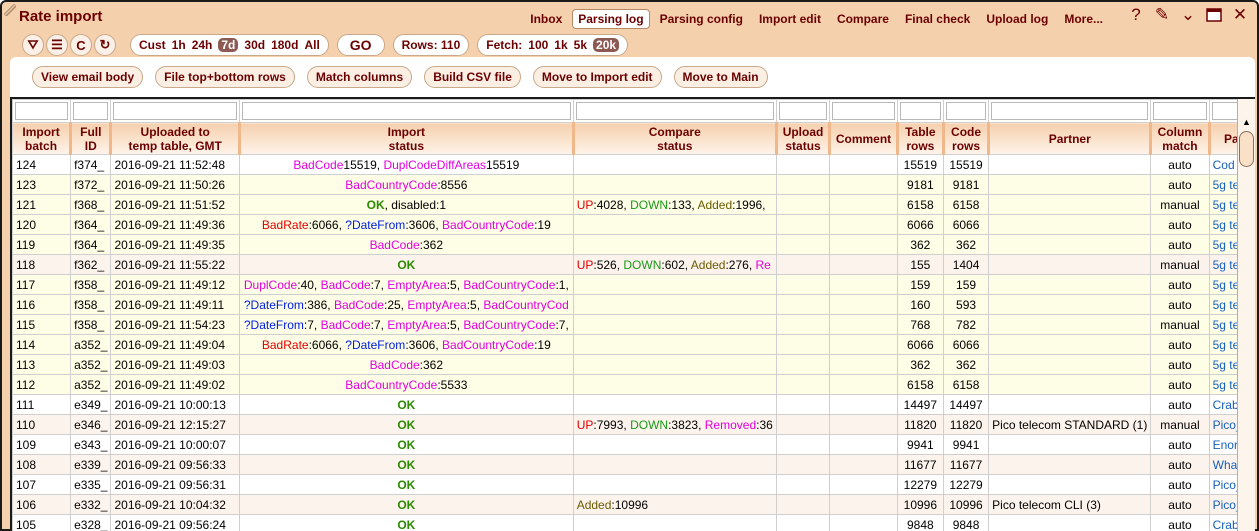  Describe the element at coordinates (88, 77) in the screenshot. I see `view-email-body-button: View email body` at that location.